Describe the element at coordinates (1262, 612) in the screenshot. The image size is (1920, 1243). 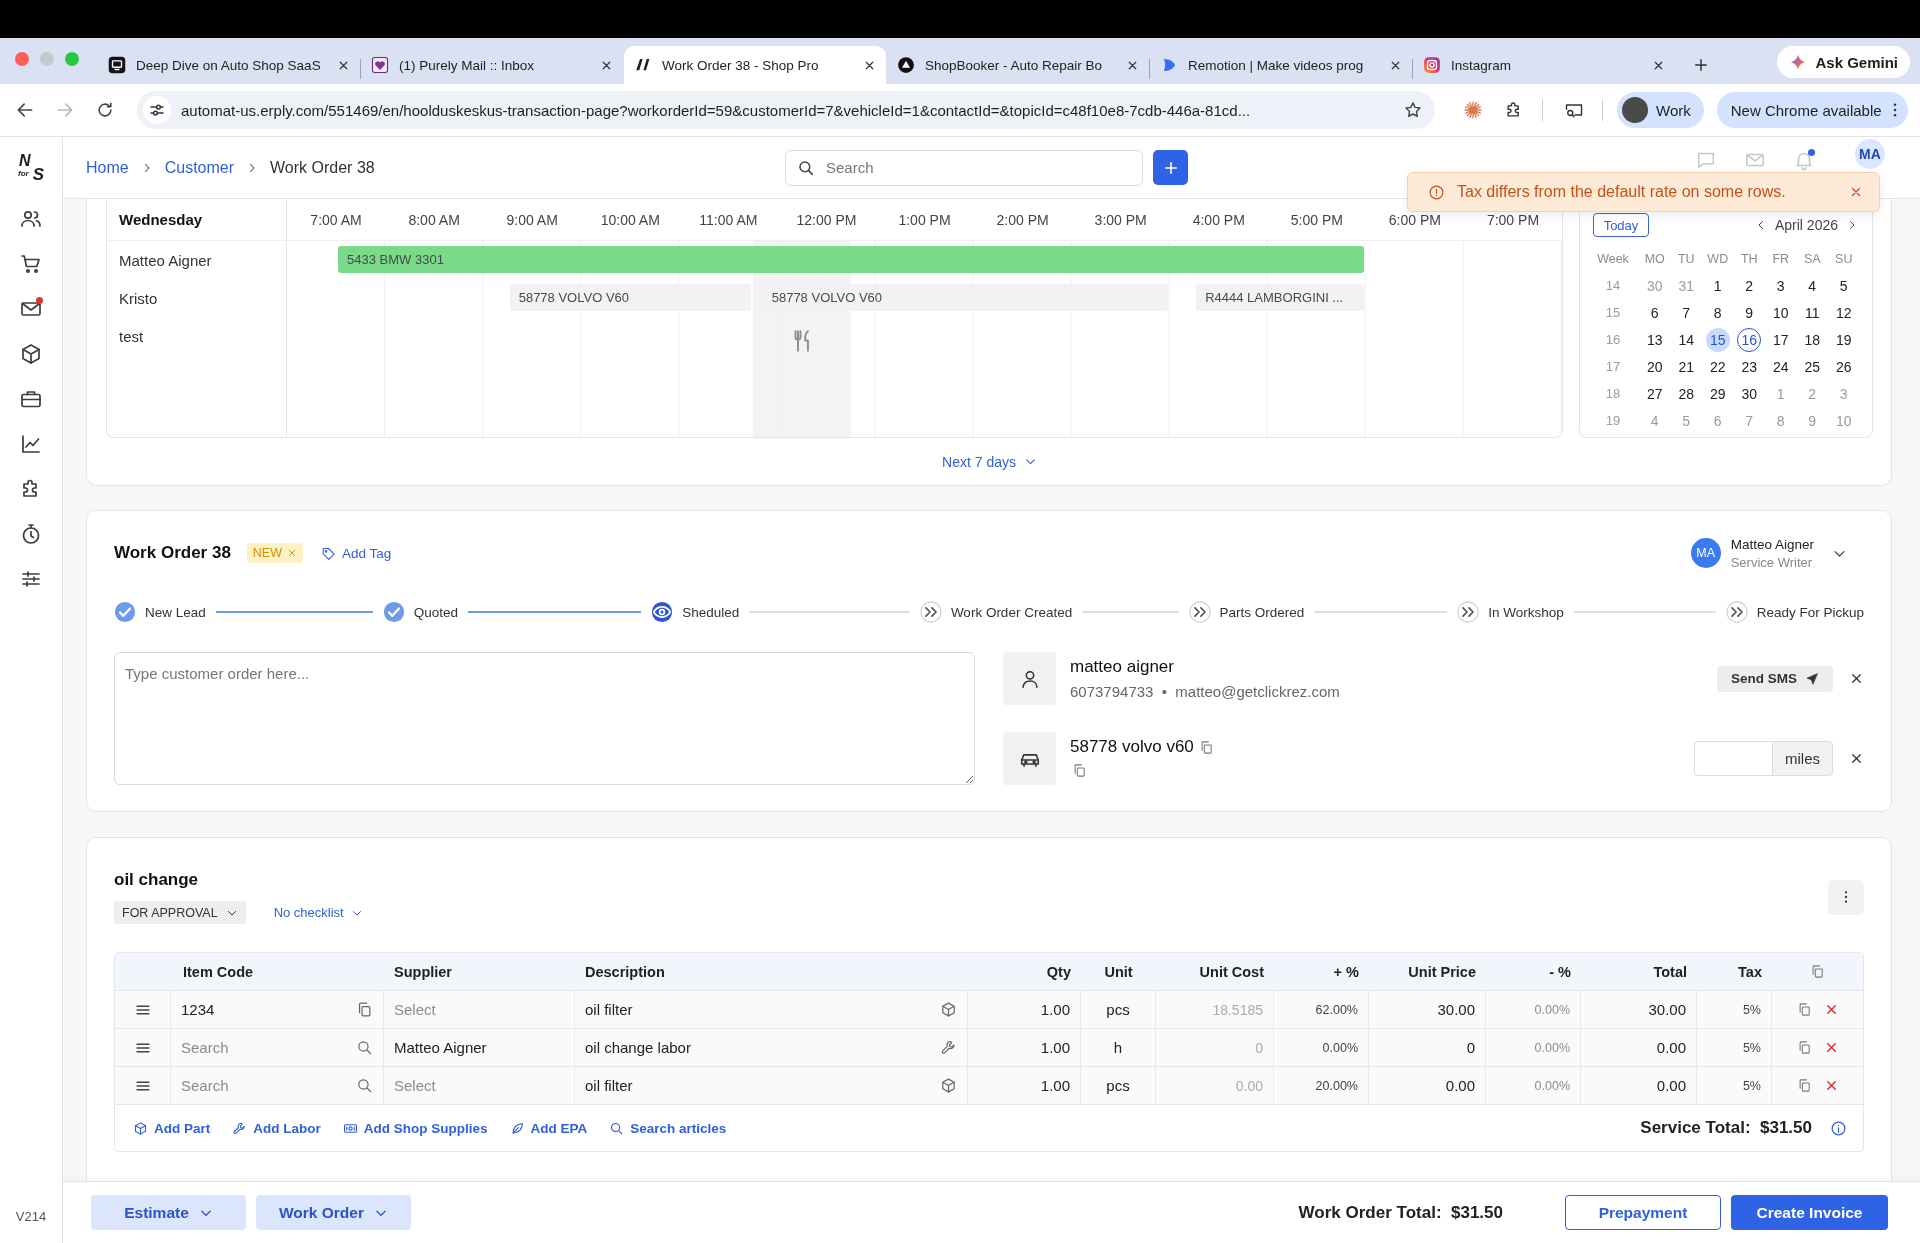
I see `step-label: Parts Ordered` at that location.